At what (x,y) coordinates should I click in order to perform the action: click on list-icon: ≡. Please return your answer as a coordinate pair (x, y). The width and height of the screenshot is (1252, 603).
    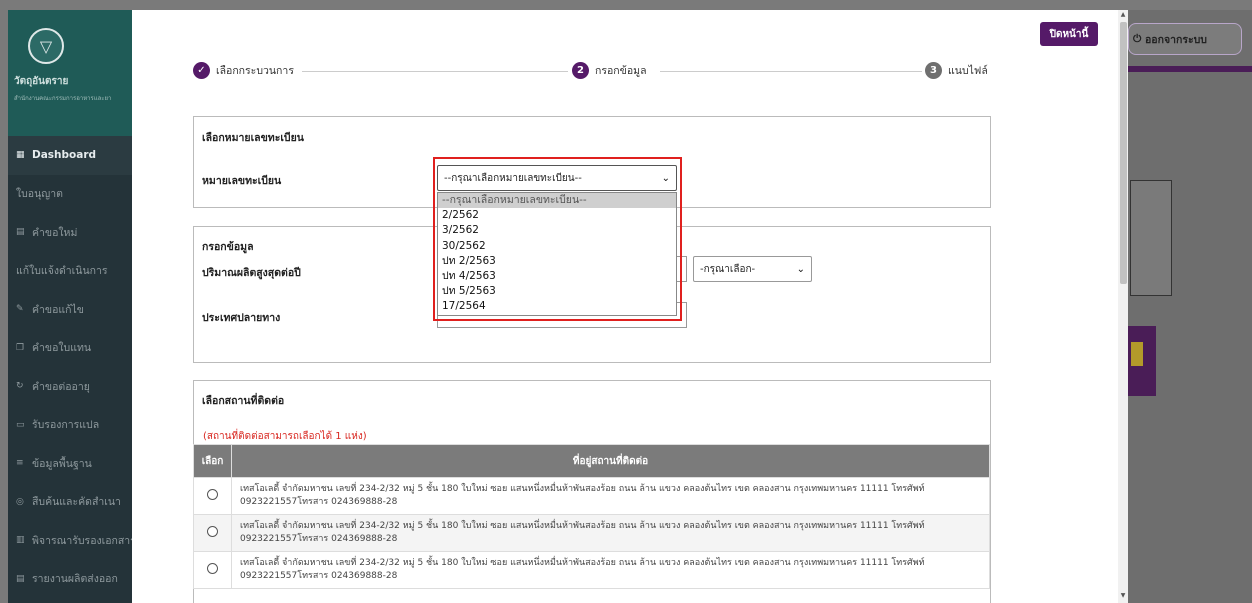
    Looking at the image, I should click on (20, 463).